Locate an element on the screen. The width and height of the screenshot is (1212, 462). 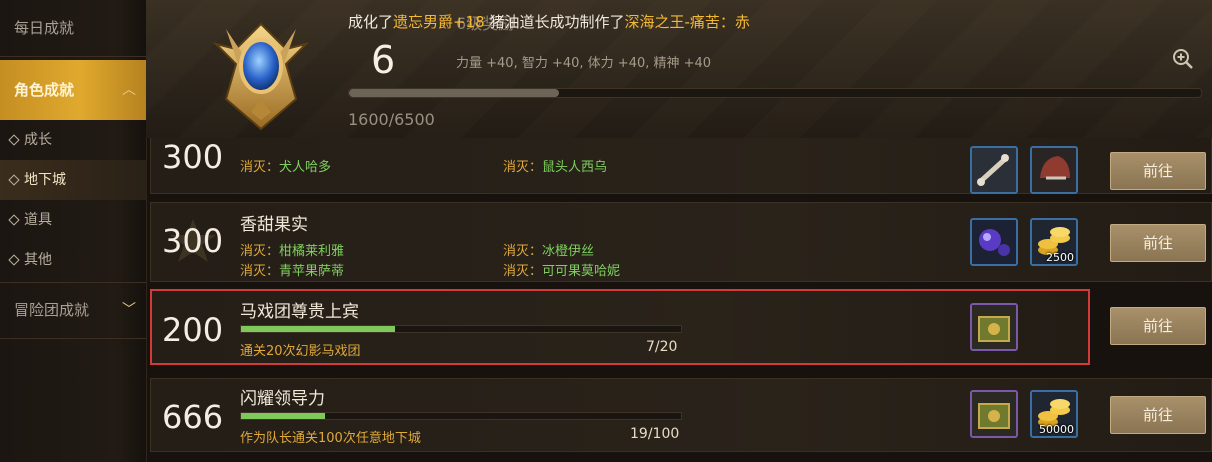
sidebar-subitem-label: 成长 is located at coordinates (38, 140).